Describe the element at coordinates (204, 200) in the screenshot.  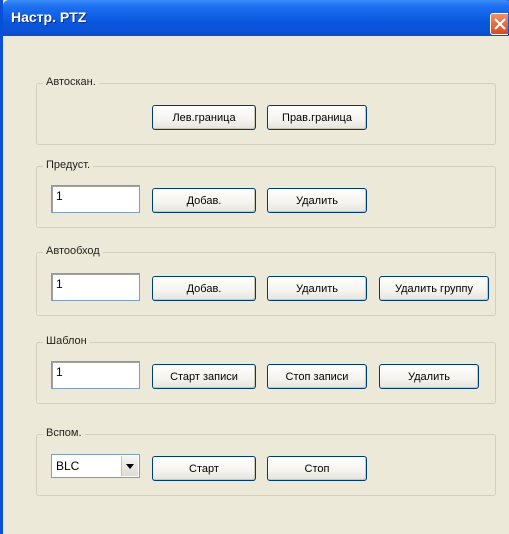
I see `preset-add-button: Добав.` at that location.